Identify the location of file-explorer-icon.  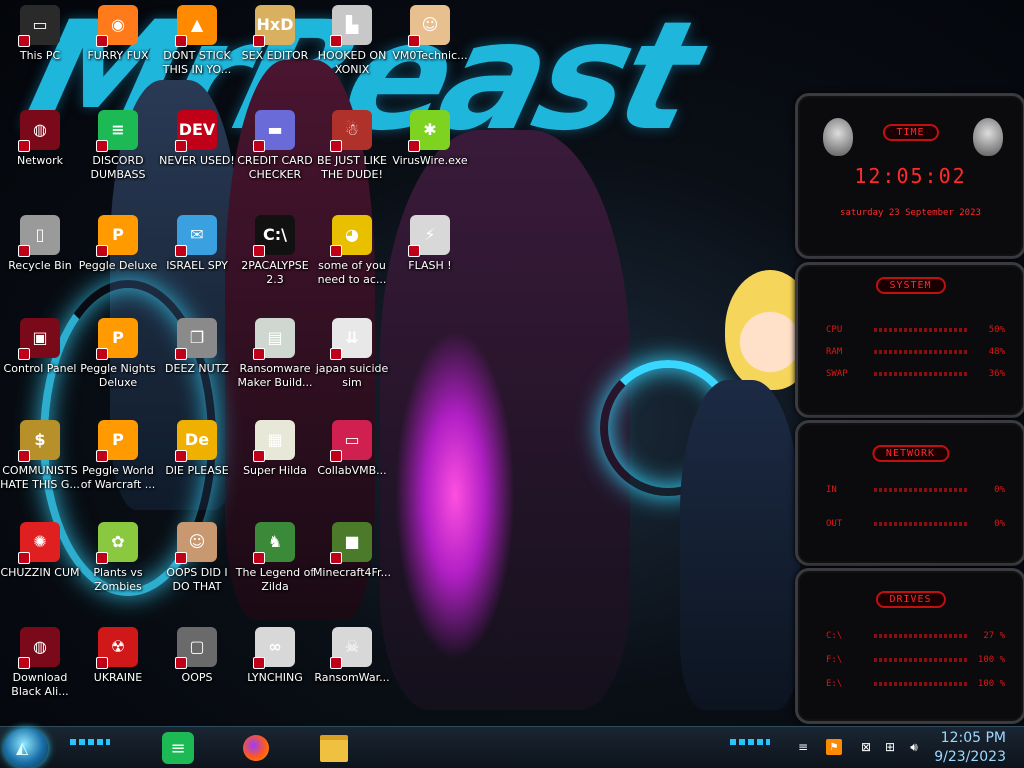
(334, 748).